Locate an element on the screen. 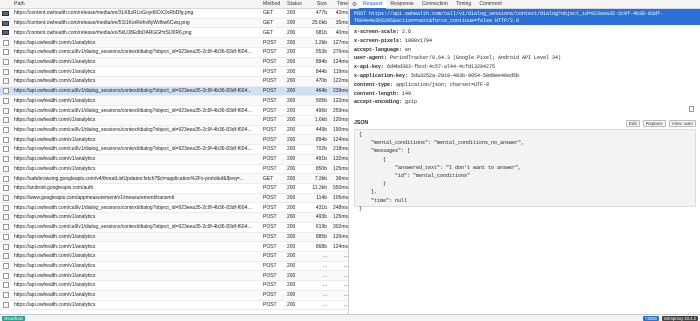 The image size is (700, 321). row-time: 105ms is located at coordinates (340, 198).